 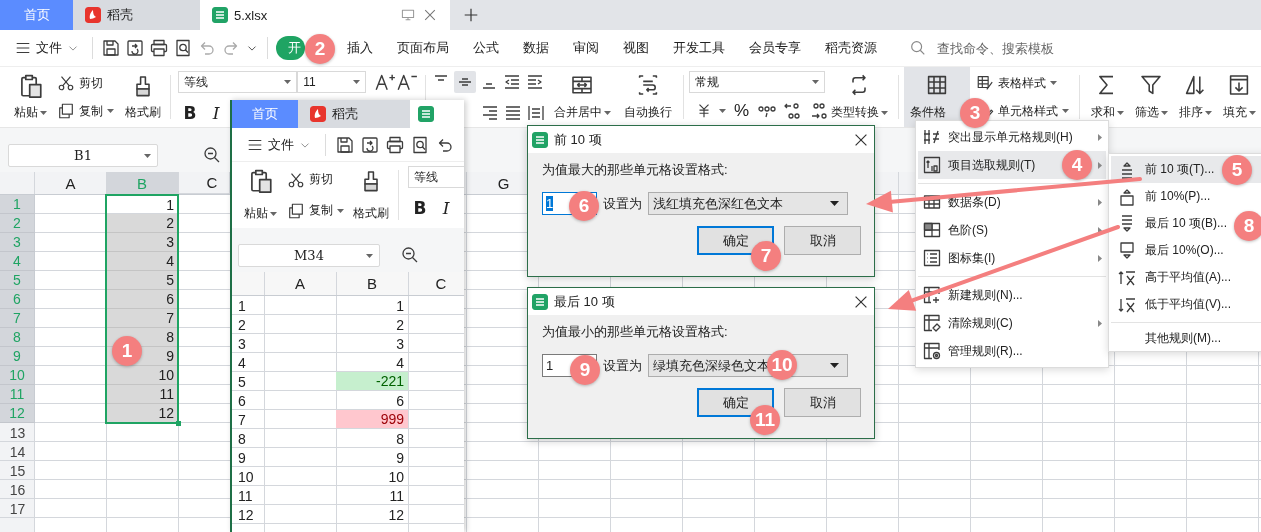 I want to click on ribbon-tab: 公式, so click(x=486, y=48).